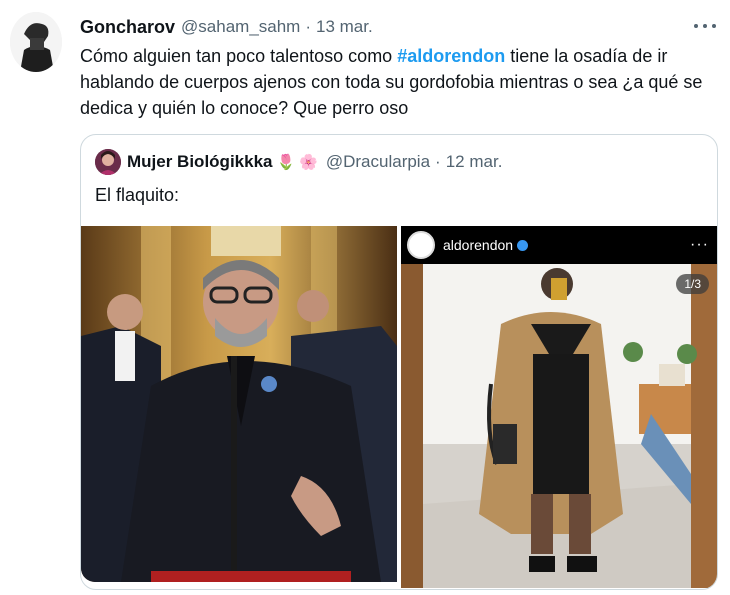  Describe the element at coordinates (137, 195) in the screenshot. I see `quoted-tweet-text: El flaquito:` at that location.